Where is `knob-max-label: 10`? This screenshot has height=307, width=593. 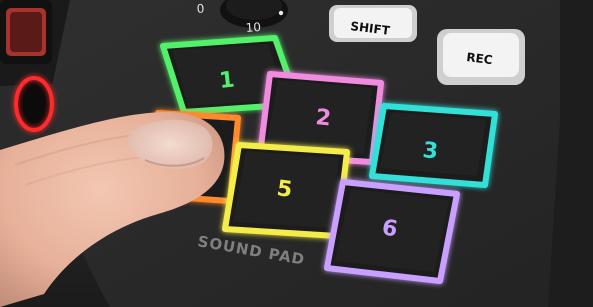 knob-max-label: 10 is located at coordinates (253, 27).